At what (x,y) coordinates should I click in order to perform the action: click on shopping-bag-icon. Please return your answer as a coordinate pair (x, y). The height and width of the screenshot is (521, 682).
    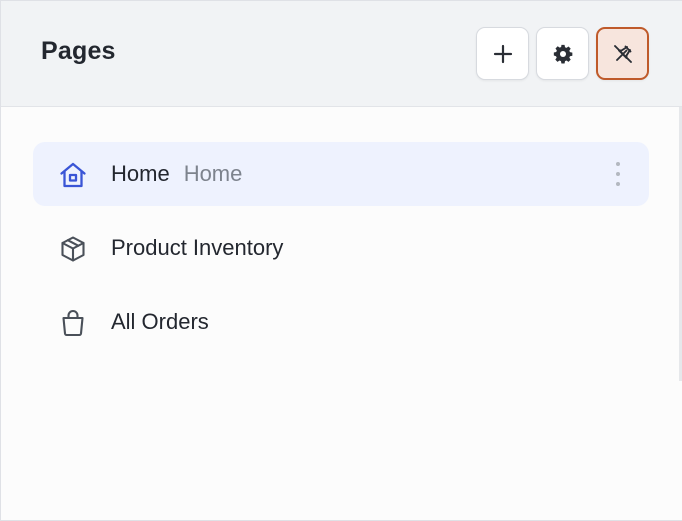
    Looking at the image, I should click on (73, 323).